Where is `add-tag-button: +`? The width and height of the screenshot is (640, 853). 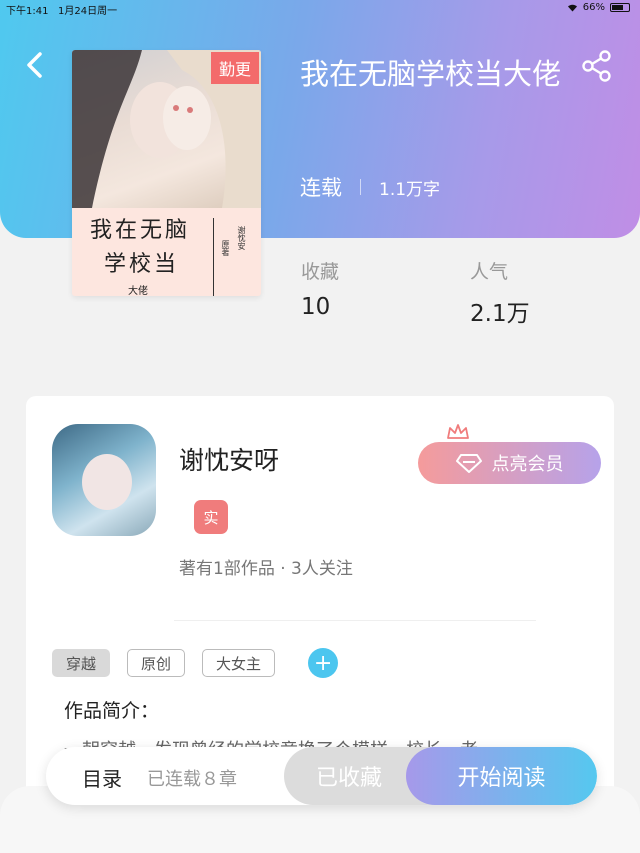 add-tag-button: + is located at coordinates (323, 663).